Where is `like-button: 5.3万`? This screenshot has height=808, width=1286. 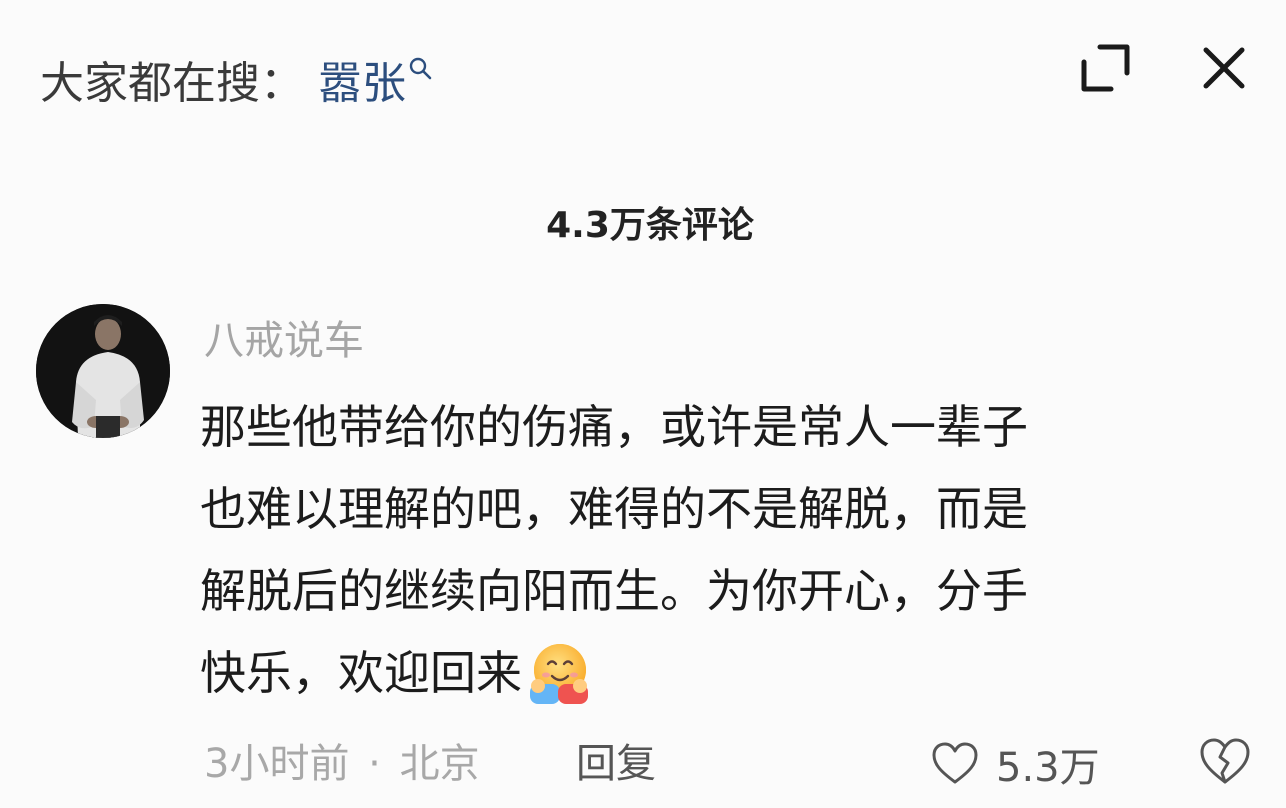 like-button: 5.3万 is located at coordinates (1015, 764).